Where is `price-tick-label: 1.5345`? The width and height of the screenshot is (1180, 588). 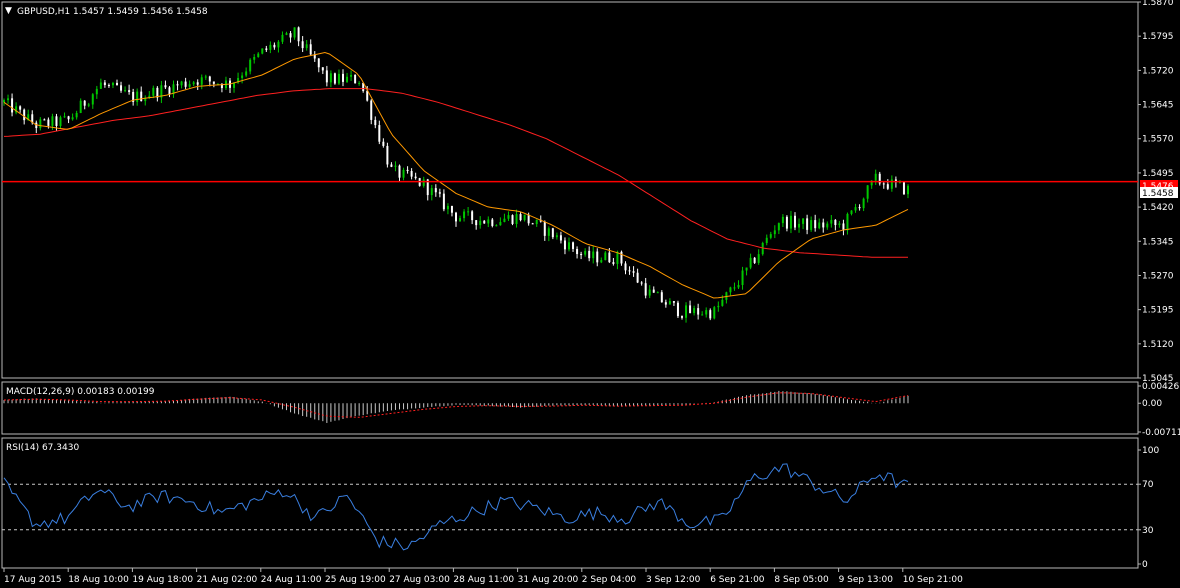 price-tick-label: 1.5345 is located at coordinates (1158, 242).